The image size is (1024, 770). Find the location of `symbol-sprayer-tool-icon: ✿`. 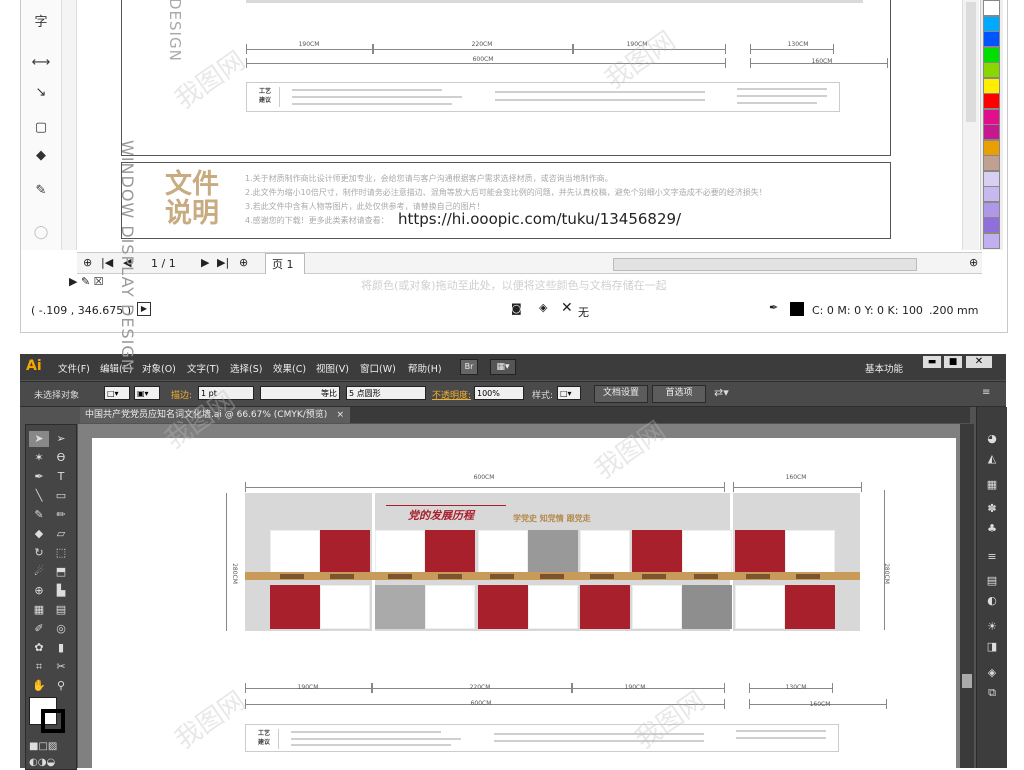

symbol-sprayer-tool-icon: ✿ is located at coordinates (39, 648).